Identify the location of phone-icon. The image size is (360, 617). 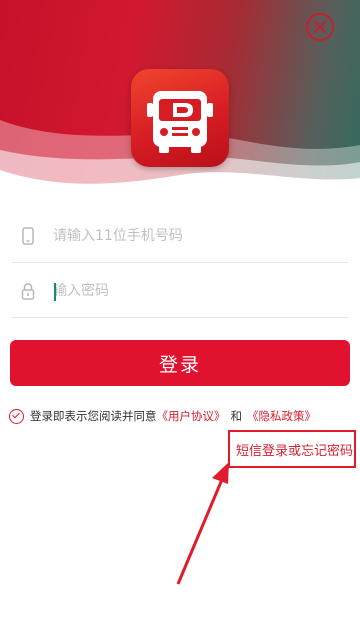
(28, 236).